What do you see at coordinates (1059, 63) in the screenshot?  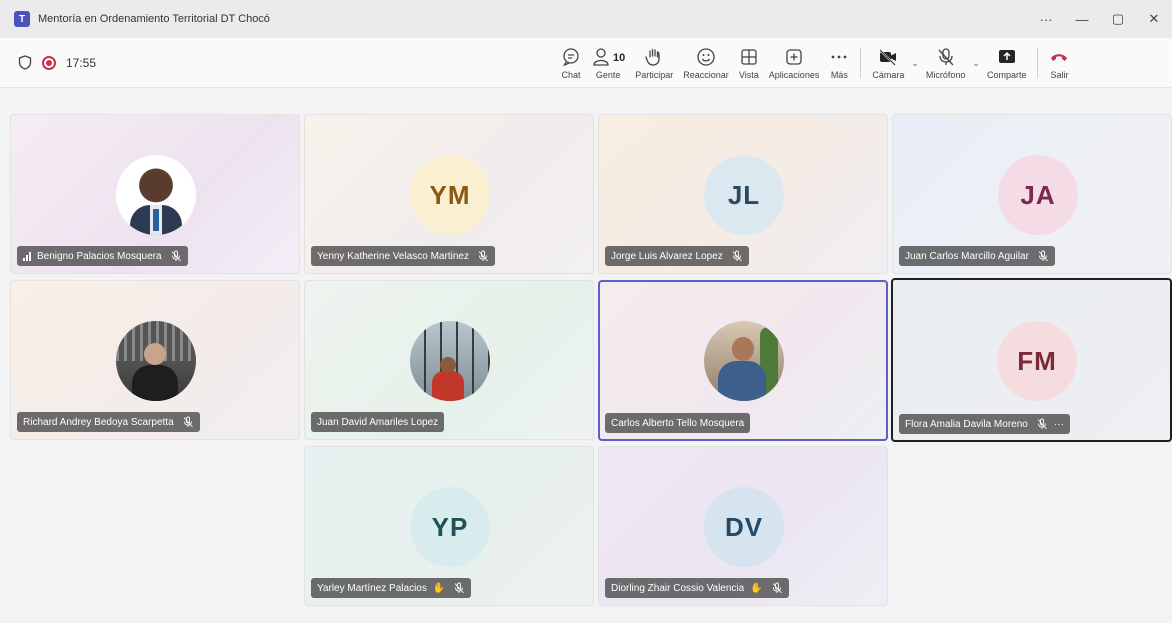 I see `leave-button: Salir` at bounding box center [1059, 63].